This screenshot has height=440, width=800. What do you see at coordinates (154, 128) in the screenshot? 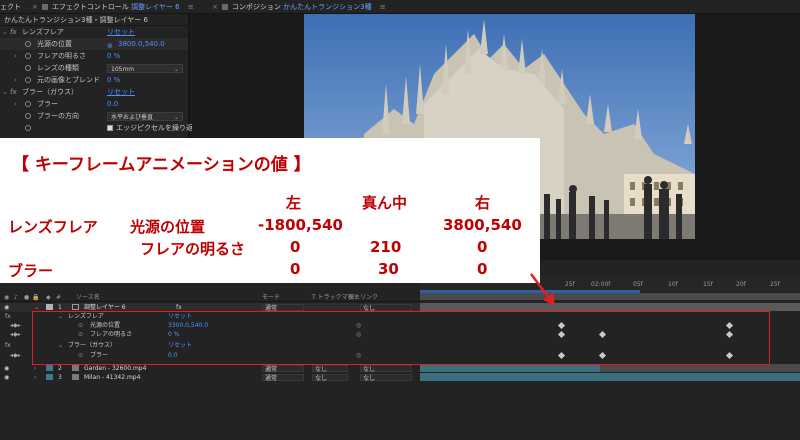
I see `checkbox-label: エッジピクセルを繰り返` at bounding box center [154, 128].